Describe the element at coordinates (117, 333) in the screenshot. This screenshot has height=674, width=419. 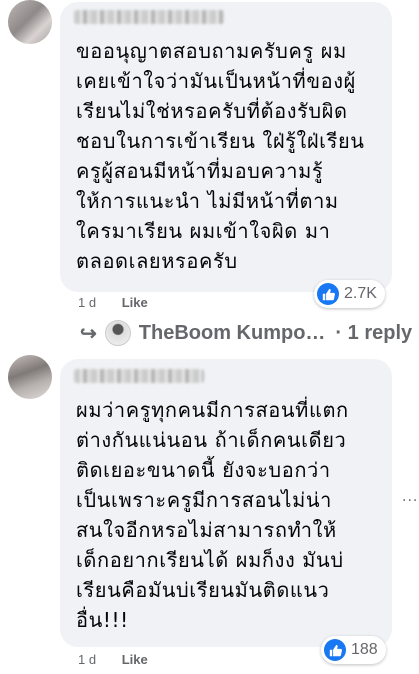
I see `reply-avatar` at that location.